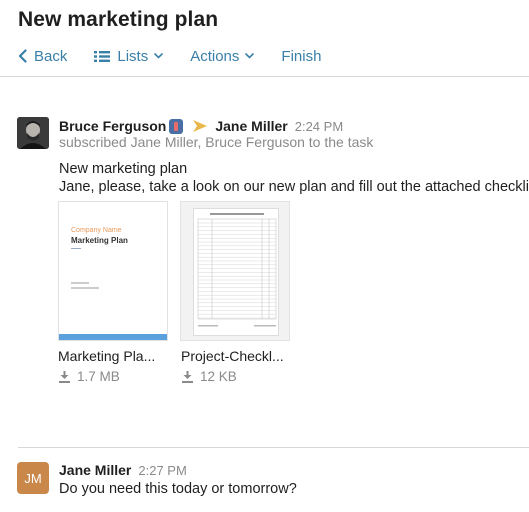 Image resolution: width=529 pixels, height=512 pixels. What do you see at coordinates (215, 56) in the screenshot?
I see `actions-label: Actions` at bounding box center [215, 56].